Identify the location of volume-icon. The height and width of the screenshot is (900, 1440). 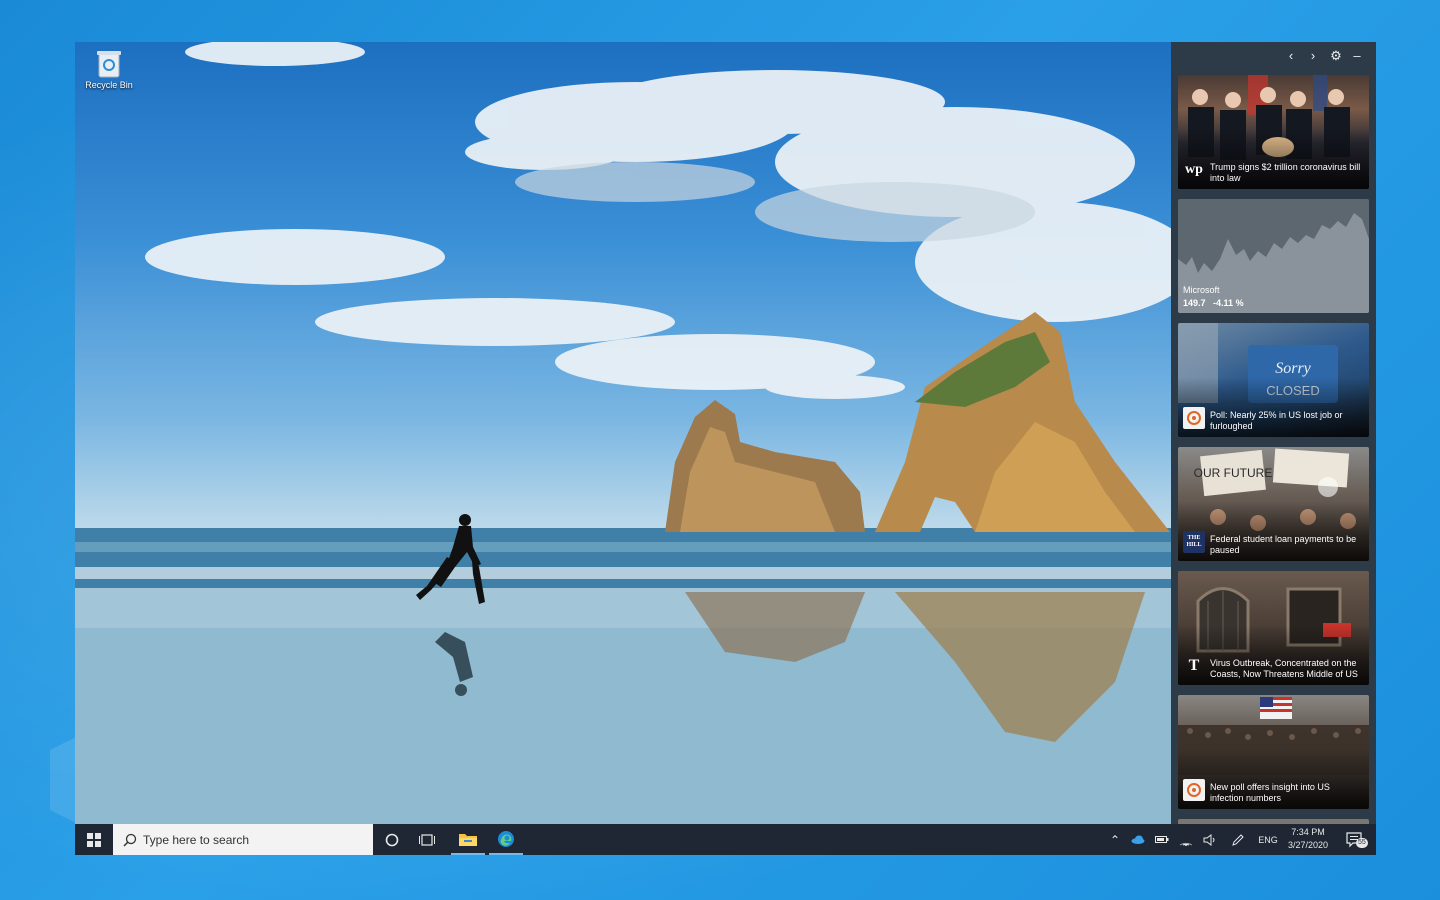
(1210, 839).